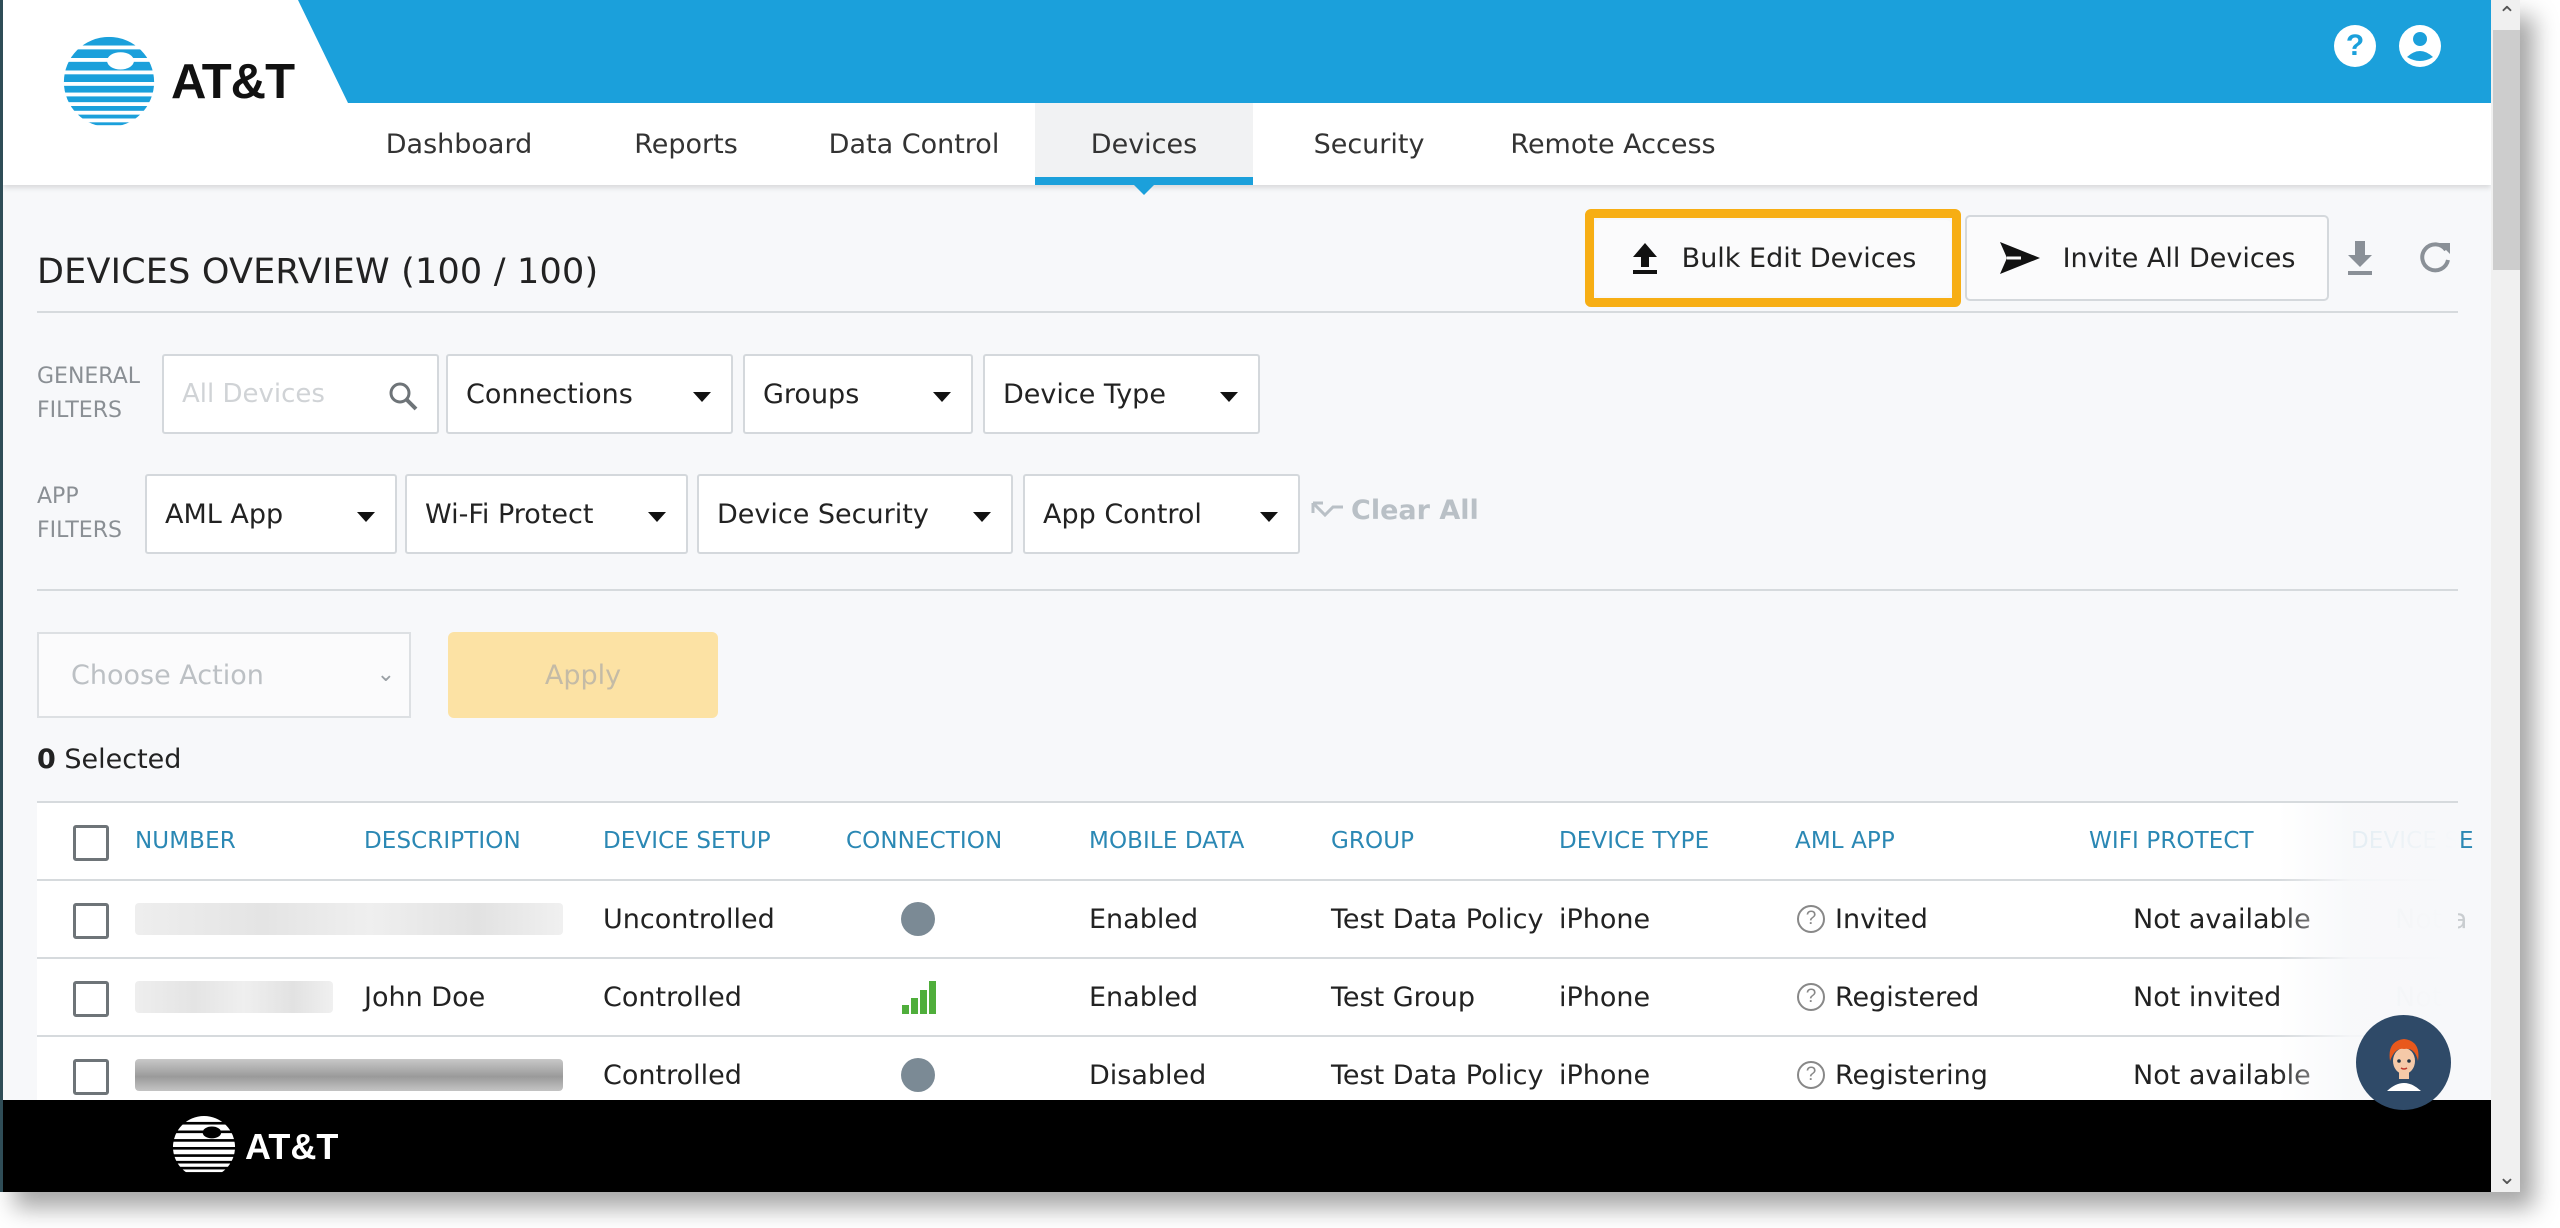 The image size is (2560, 1228). What do you see at coordinates (292, 1146) in the screenshot?
I see `footer-brand-text: AT&T` at bounding box center [292, 1146].